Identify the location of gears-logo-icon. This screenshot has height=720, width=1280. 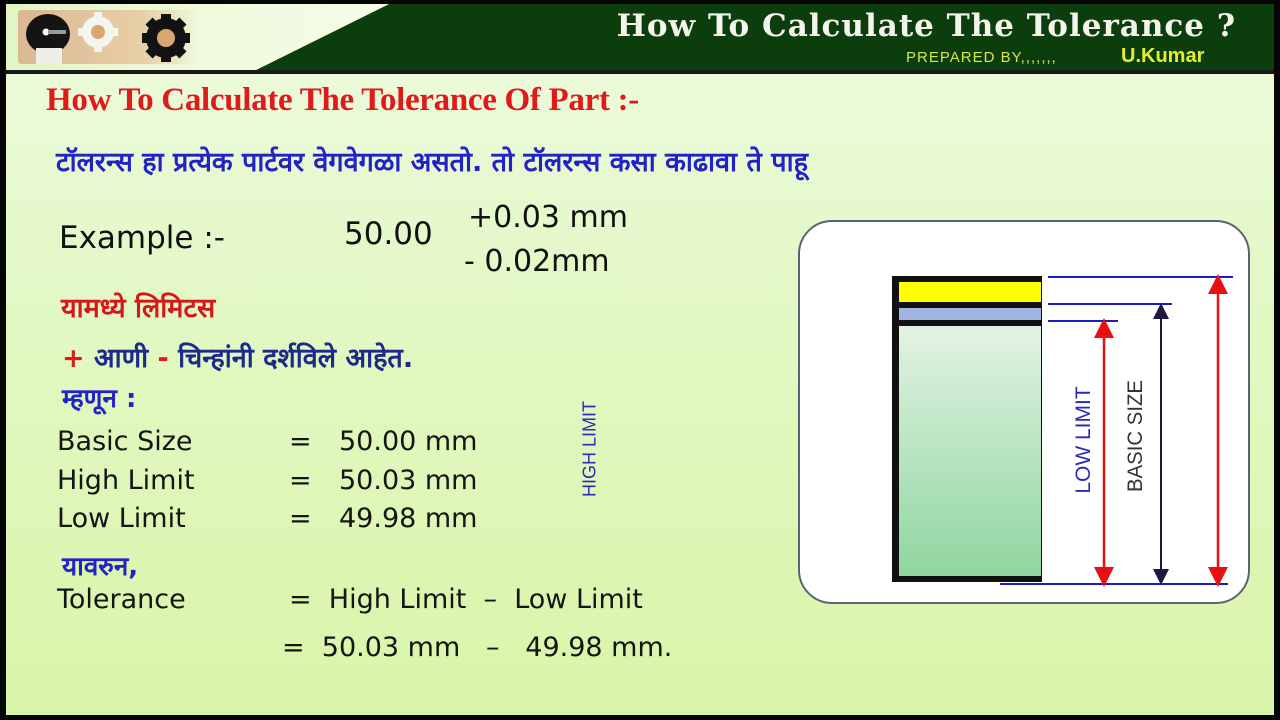
(108, 37).